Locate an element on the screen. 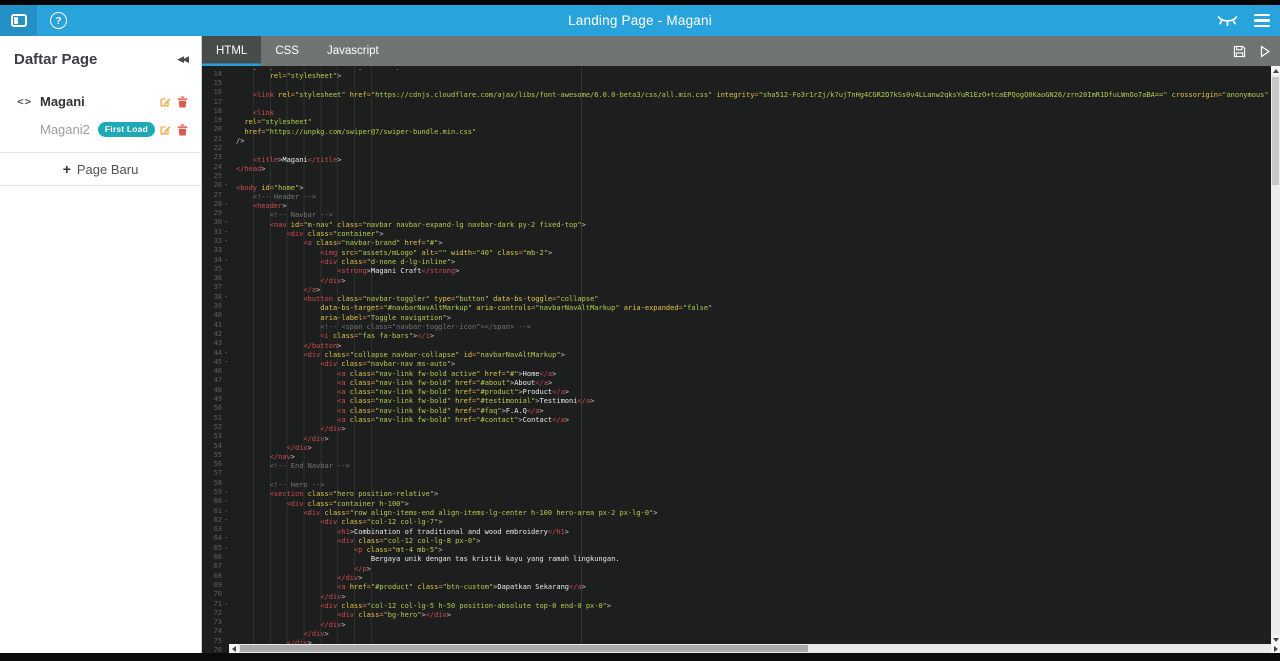  sidebar-title: Daftar Page is located at coordinates (56, 59).